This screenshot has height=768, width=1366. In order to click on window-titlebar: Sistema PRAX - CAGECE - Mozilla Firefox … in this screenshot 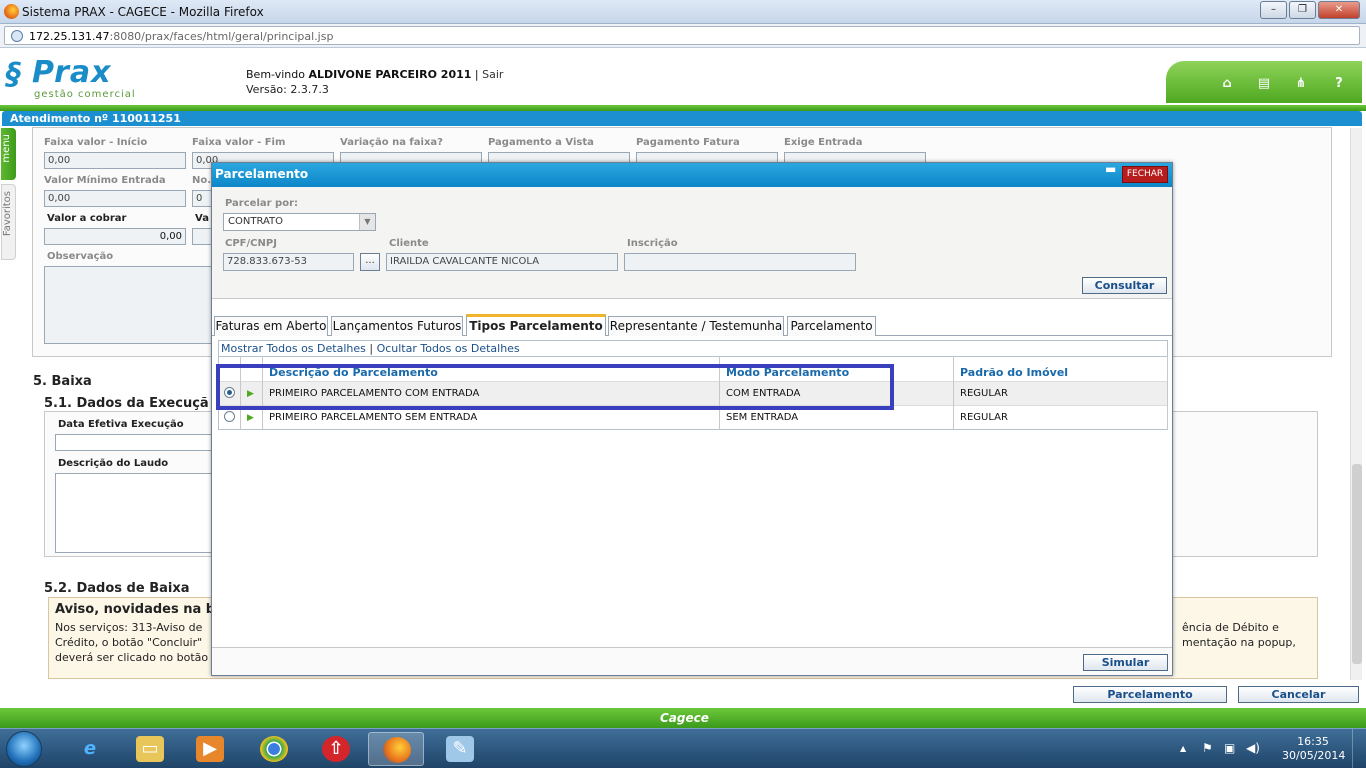, I will do `click(683, 12)`.